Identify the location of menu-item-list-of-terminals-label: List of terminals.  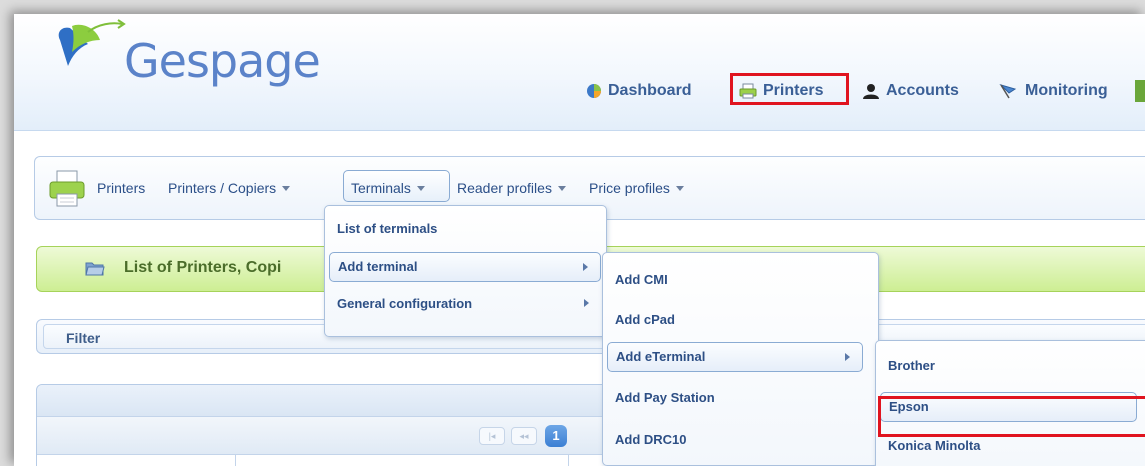
(387, 228).